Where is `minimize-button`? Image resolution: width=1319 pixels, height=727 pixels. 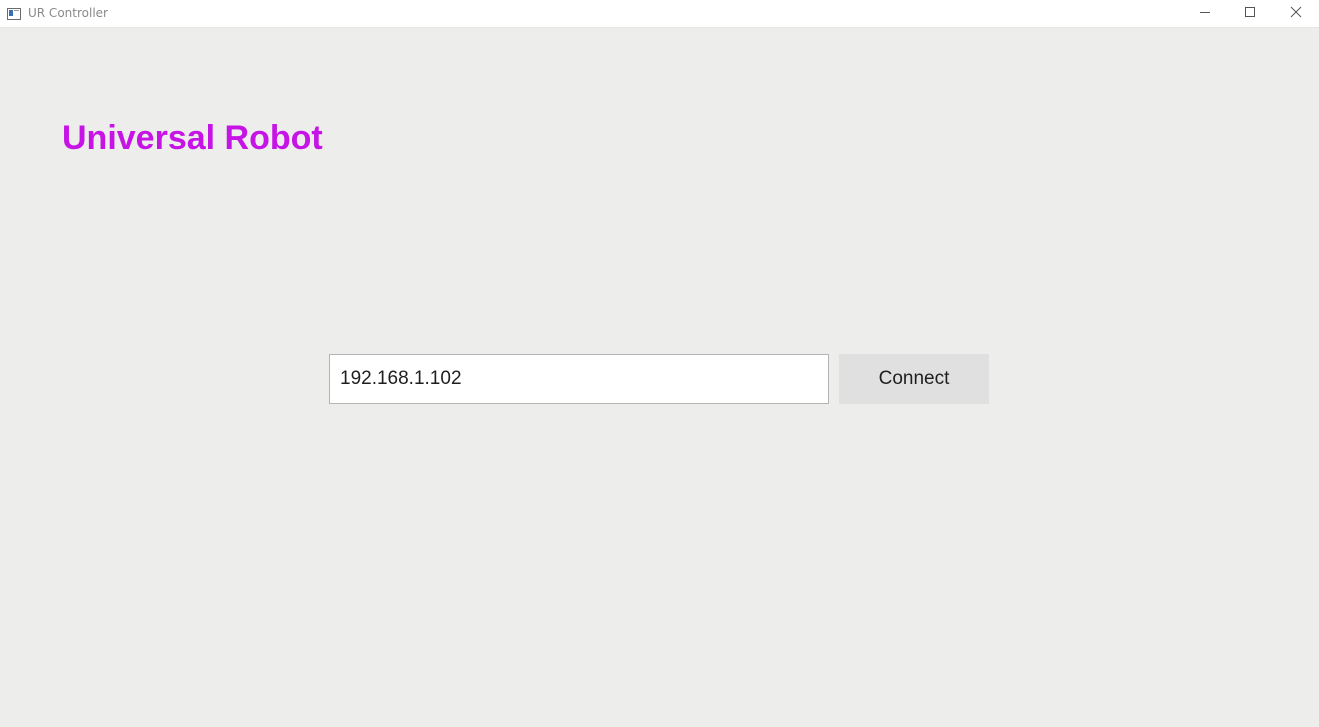 minimize-button is located at coordinates (1205, 14).